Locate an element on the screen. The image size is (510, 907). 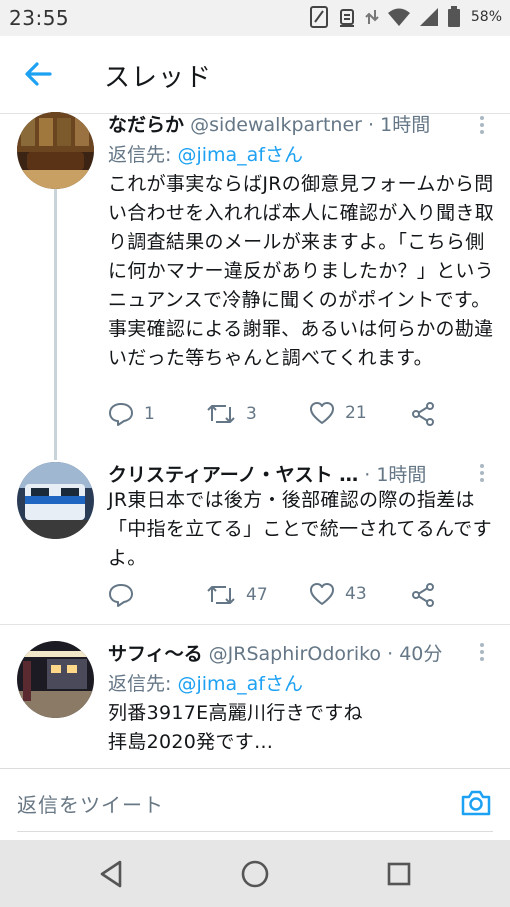
retweet-count: 47 is located at coordinates (257, 595).